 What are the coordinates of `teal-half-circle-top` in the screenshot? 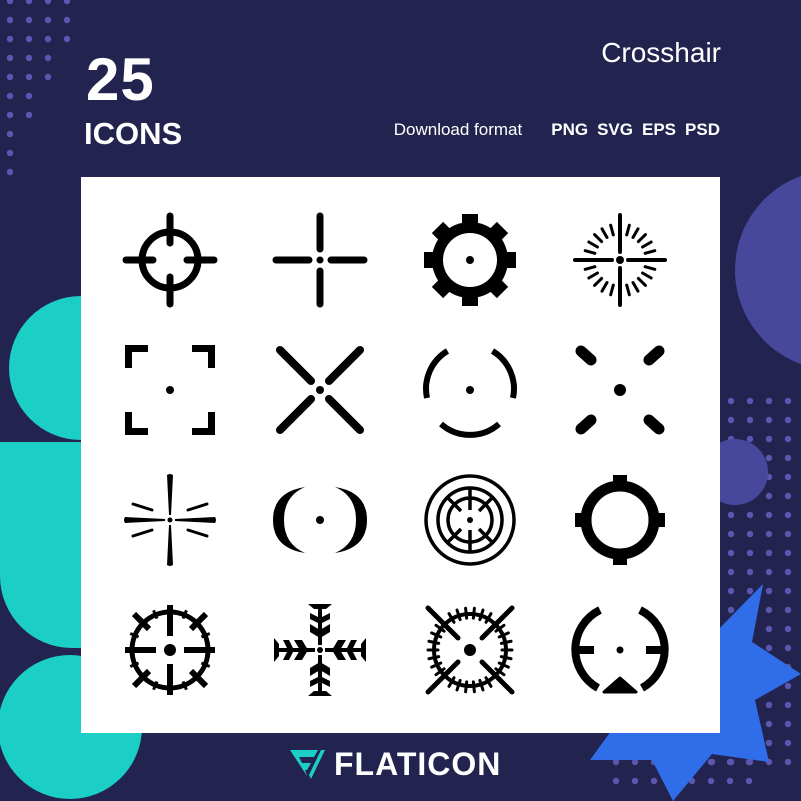 It's located at (45, 368).